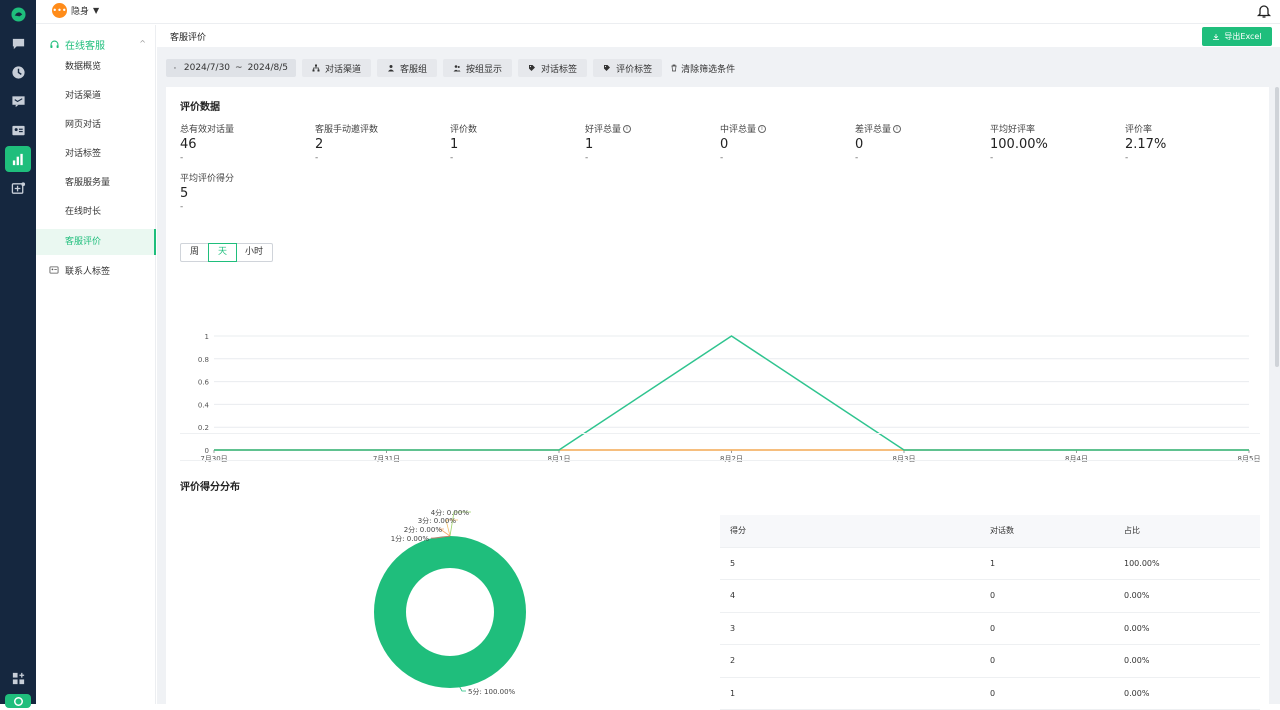 The image size is (1280, 710). What do you see at coordinates (96, 212) in the screenshot?
I see `sidebar-item-online-duration: 在线时长` at bounding box center [96, 212].